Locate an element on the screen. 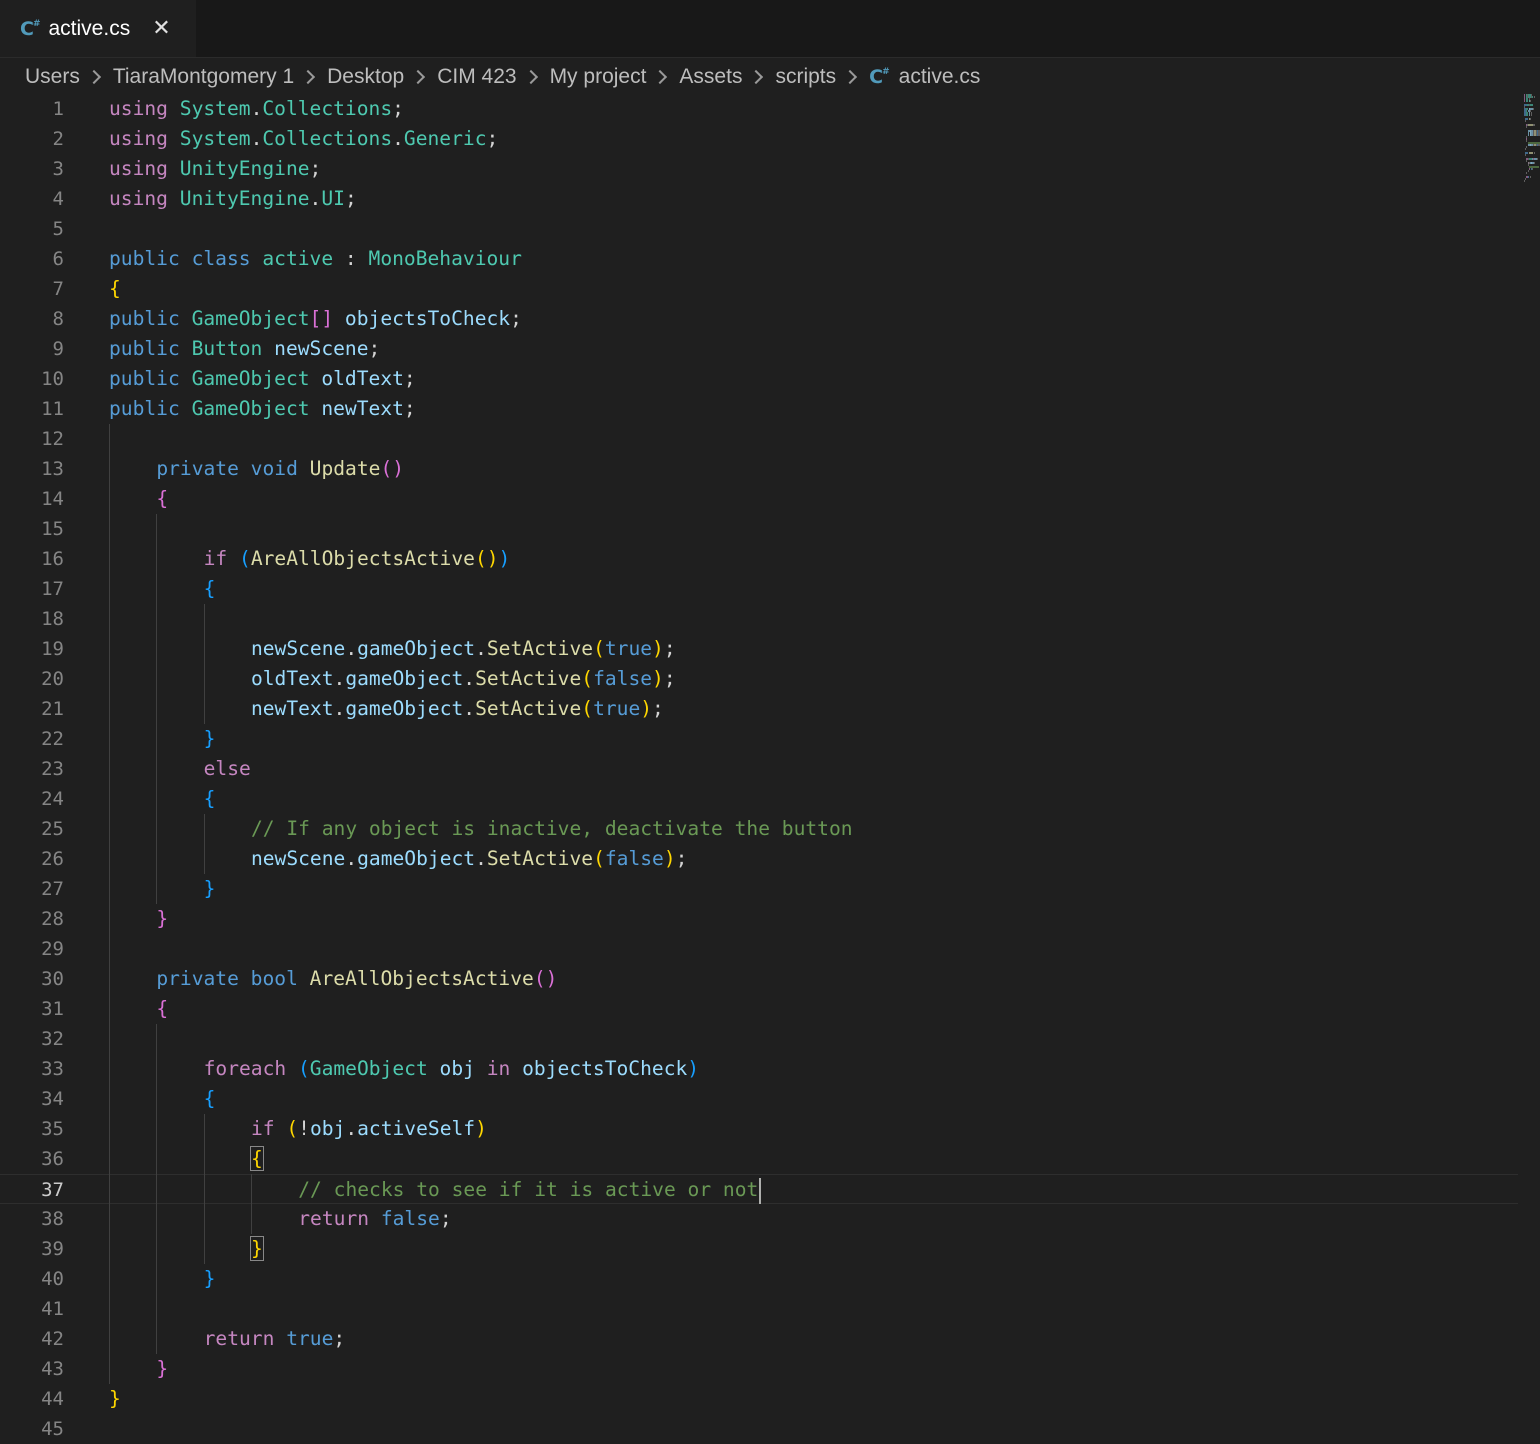 This screenshot has height=1444, width=1540. code-line: 35if (!obj.activeSelf) is located at coordinates (759, 1129).